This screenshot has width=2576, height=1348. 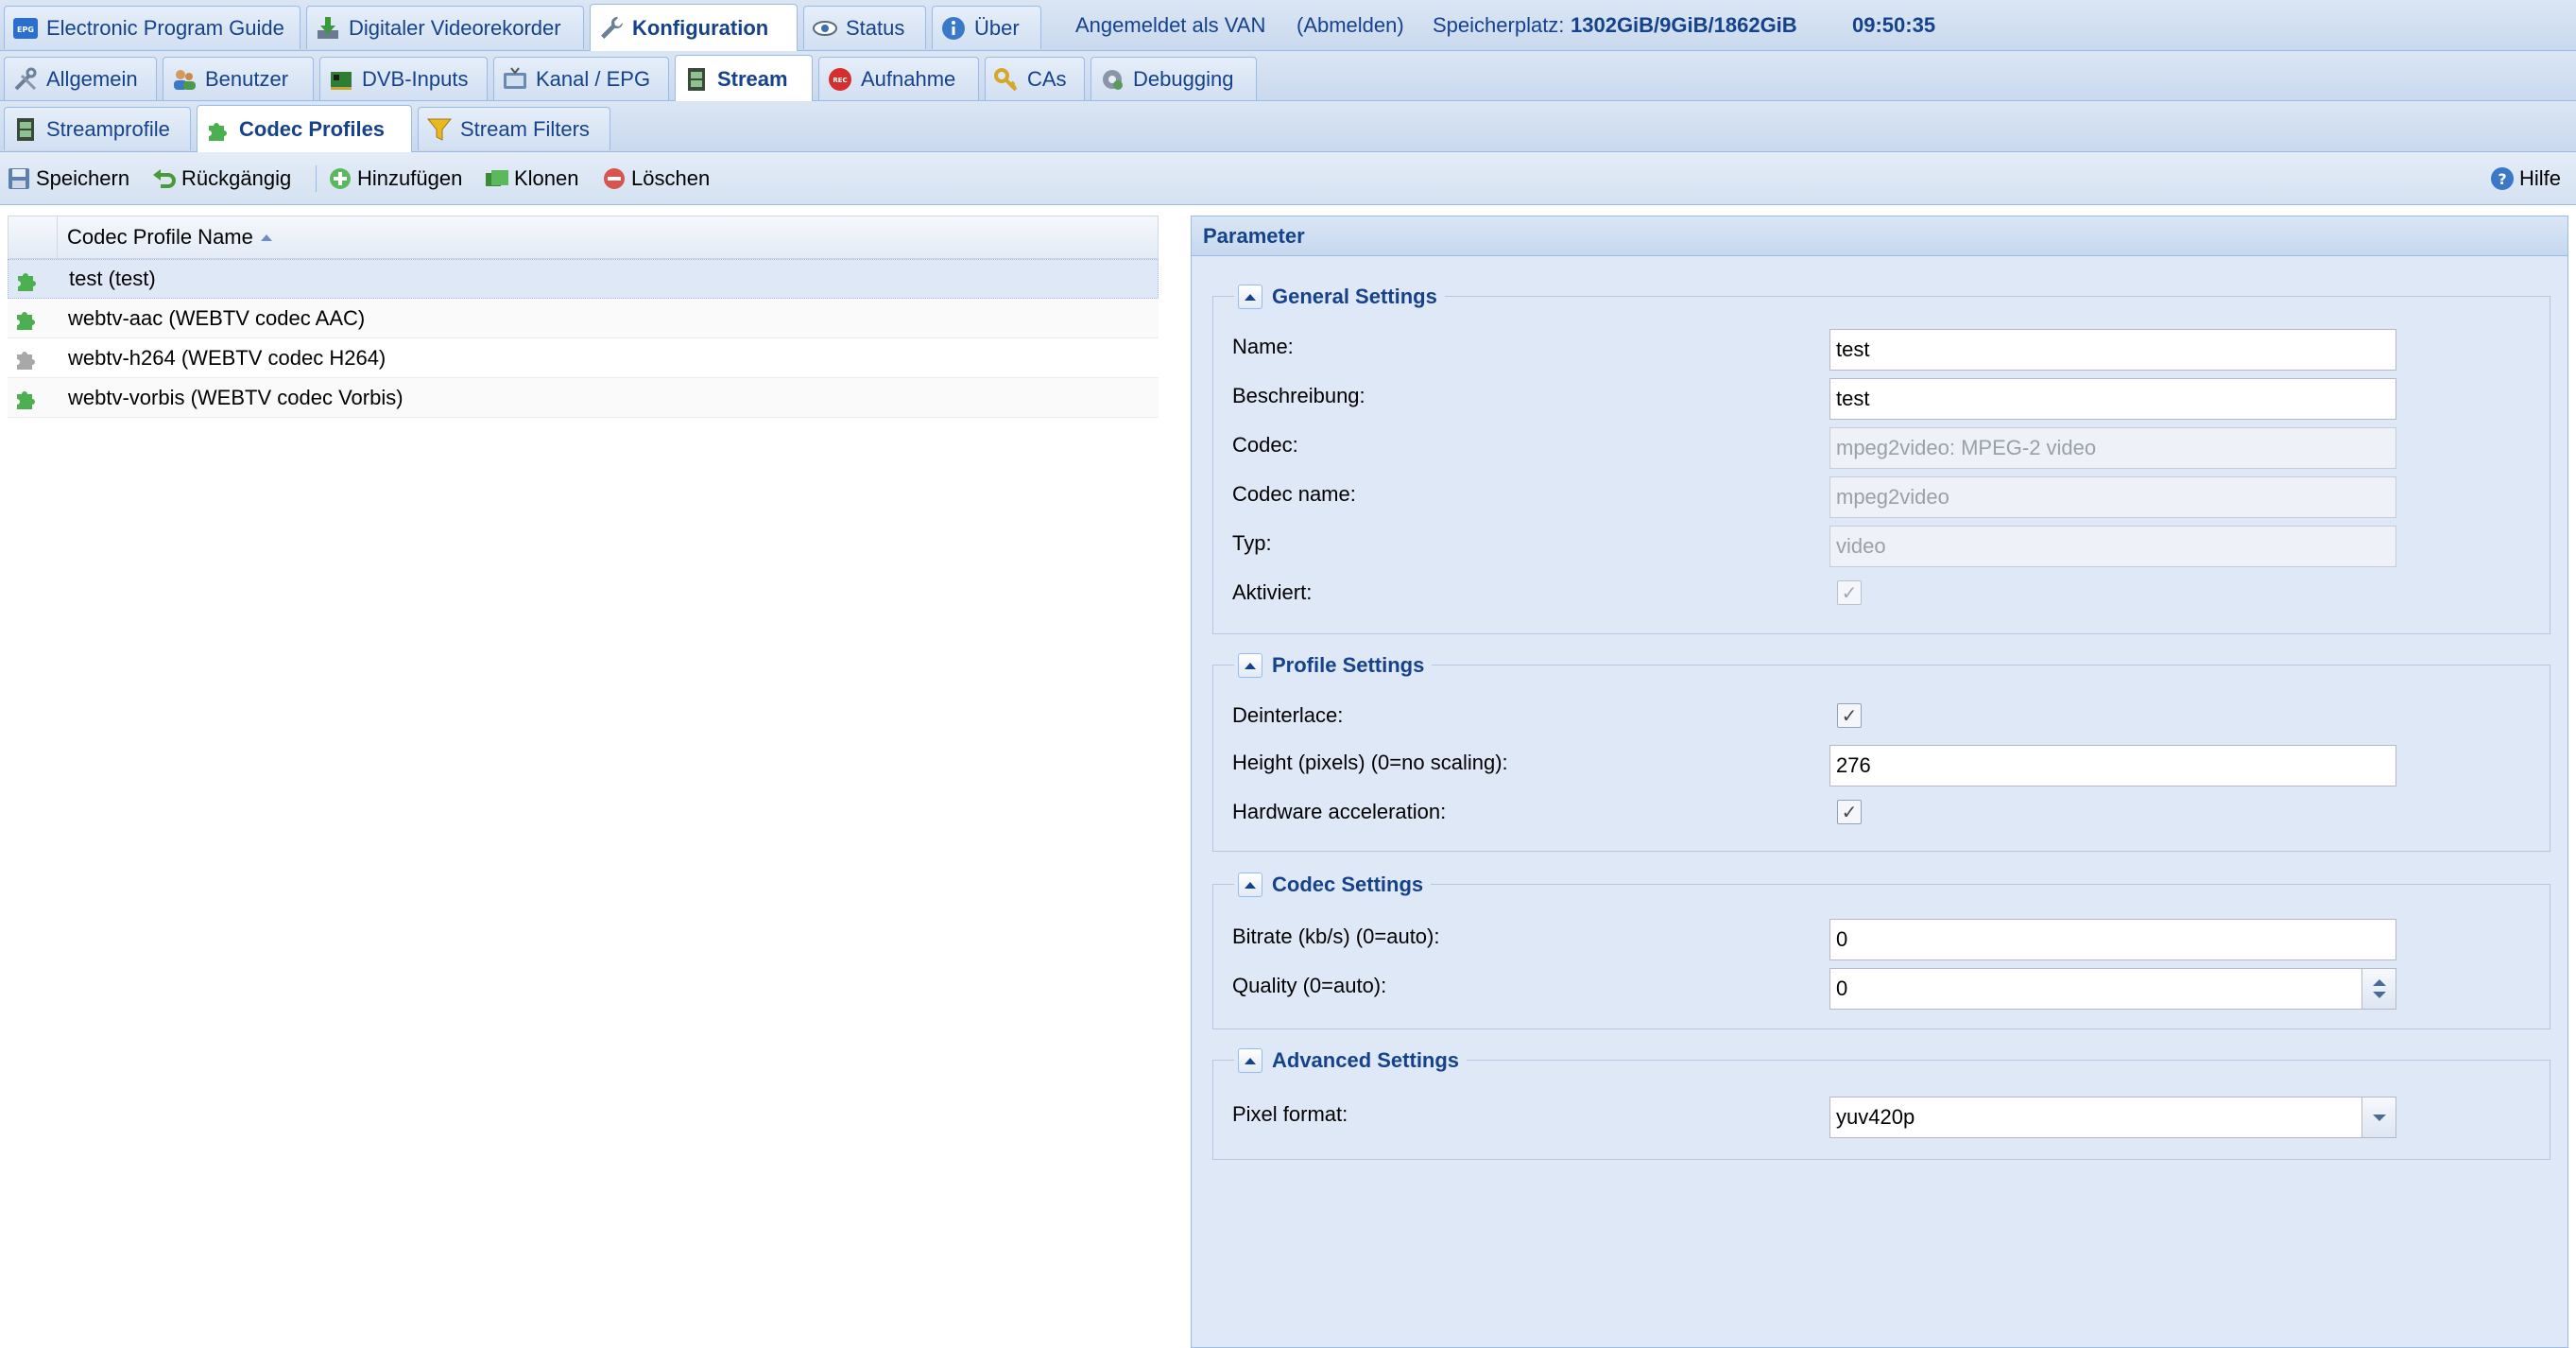 I want to click on tab-stream: Stream, so click(x=744, y=78).